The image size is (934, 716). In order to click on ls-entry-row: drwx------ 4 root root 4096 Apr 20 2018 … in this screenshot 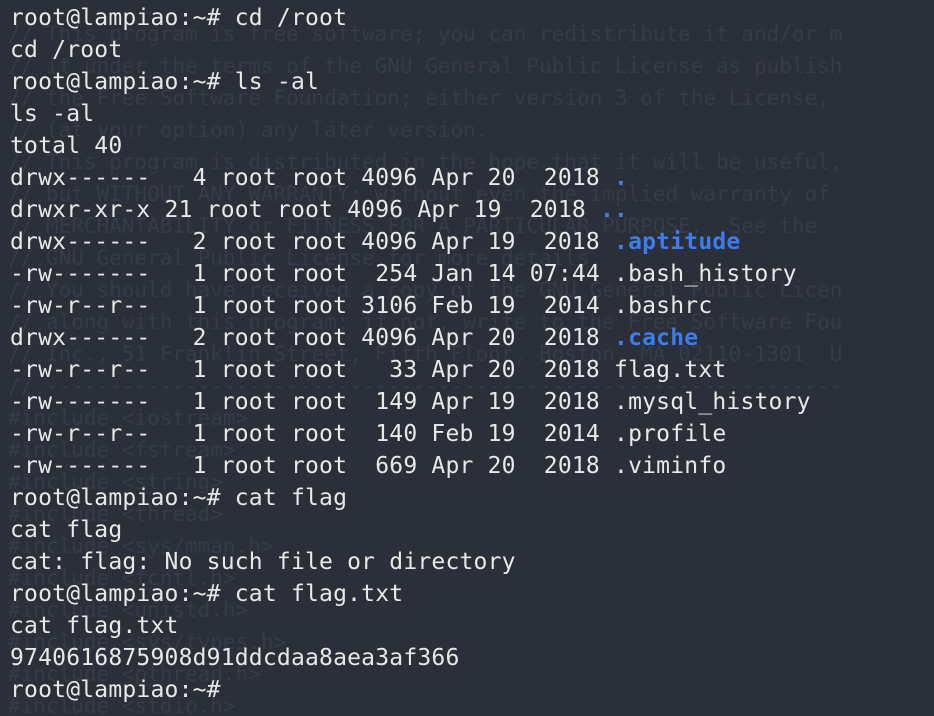, I will do `click(472, 178)`.